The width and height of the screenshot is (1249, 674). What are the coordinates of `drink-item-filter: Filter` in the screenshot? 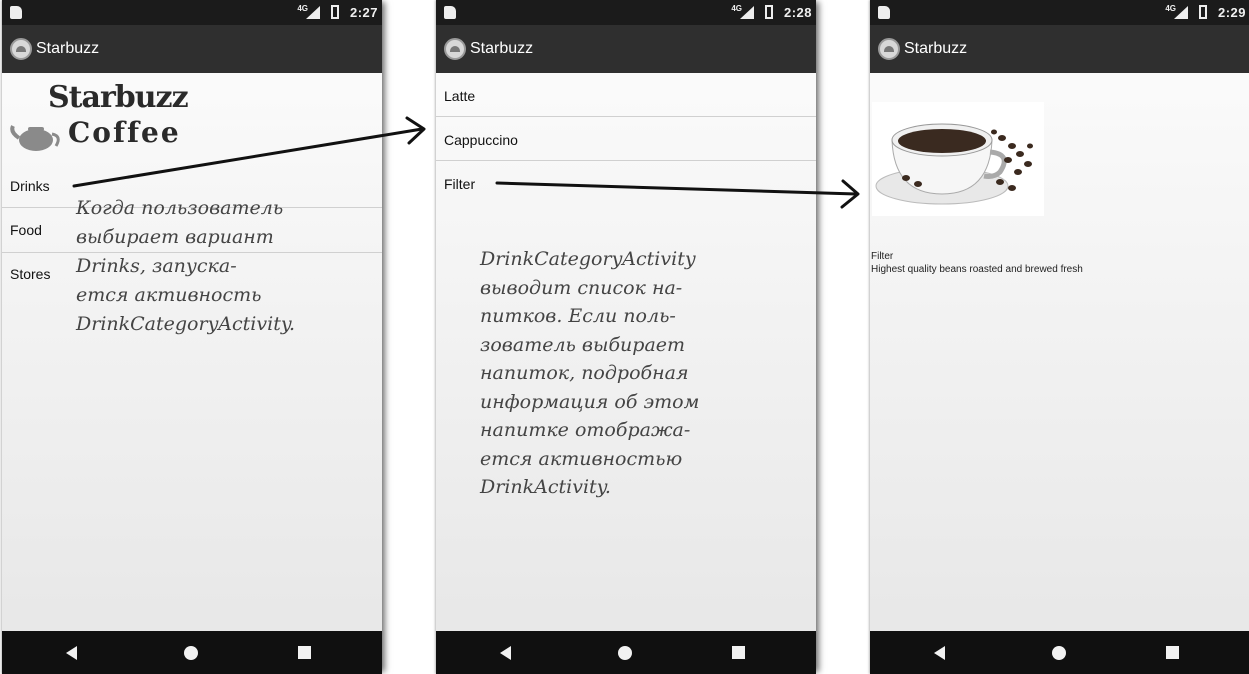 It's located at (459, 184).